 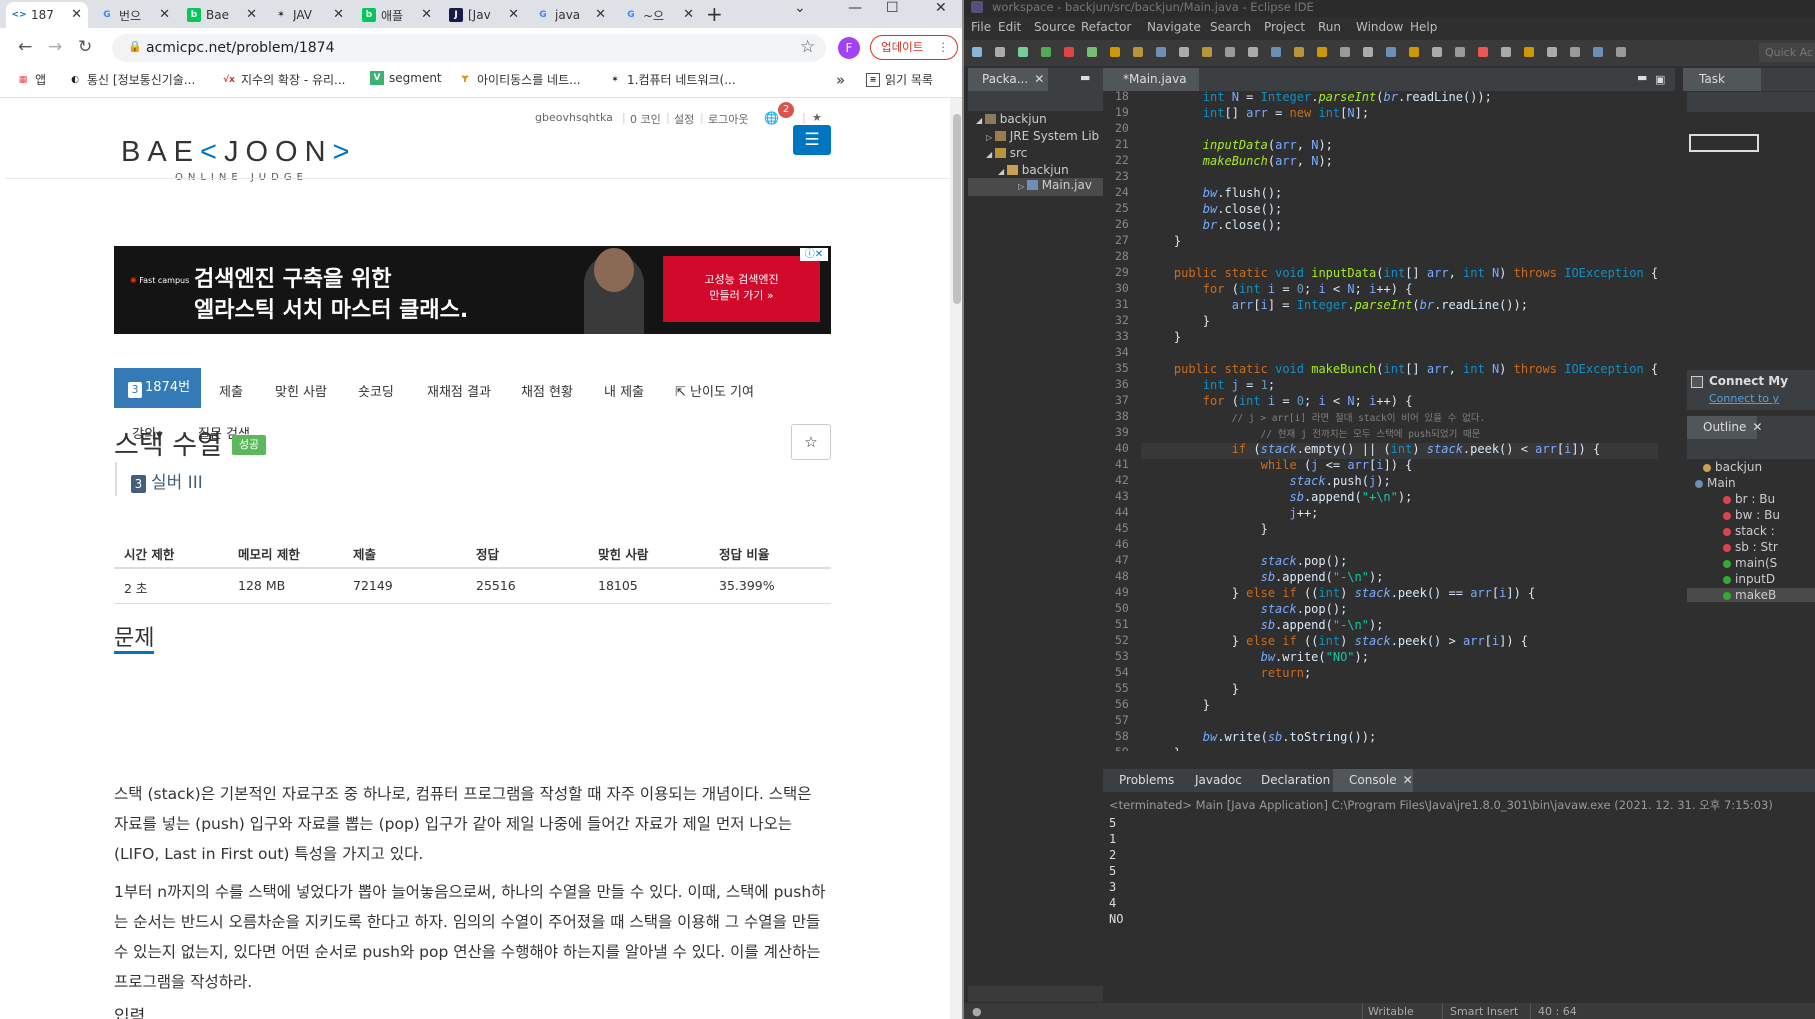 What do you see at coordinates (645, 119) in the screenshot?
I see `coin-link: 0 코인` at bounding box center [645, 119].